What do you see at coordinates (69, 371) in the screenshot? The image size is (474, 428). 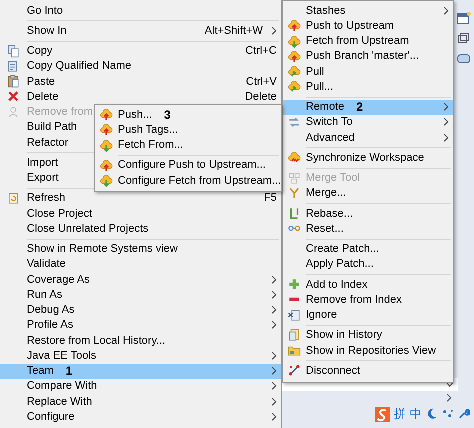 I see `annotation-number: 1` at bounding box center [69, 371].